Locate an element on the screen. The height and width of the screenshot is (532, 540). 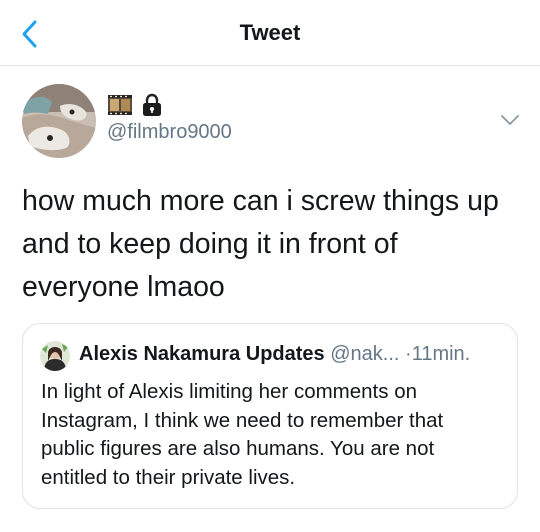
lock-emoji is located at coordinates (152, 107).